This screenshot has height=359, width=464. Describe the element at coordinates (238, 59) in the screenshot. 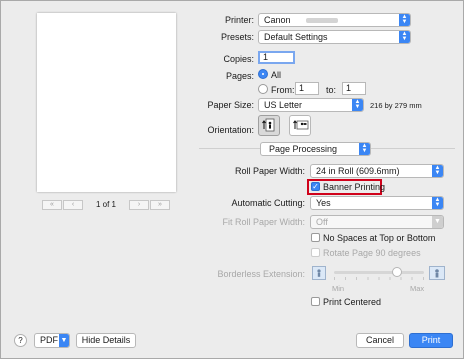

I see `copies-label: Copies:` at that location.